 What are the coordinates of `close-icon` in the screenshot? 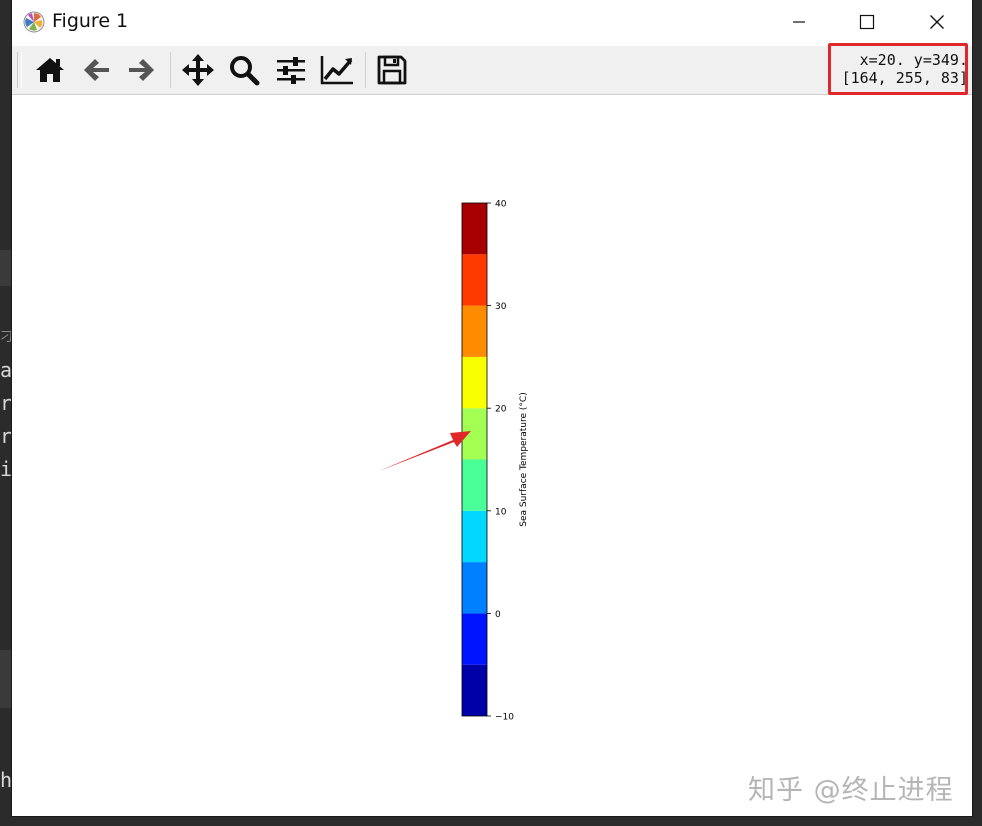 It's located at (937, 22).